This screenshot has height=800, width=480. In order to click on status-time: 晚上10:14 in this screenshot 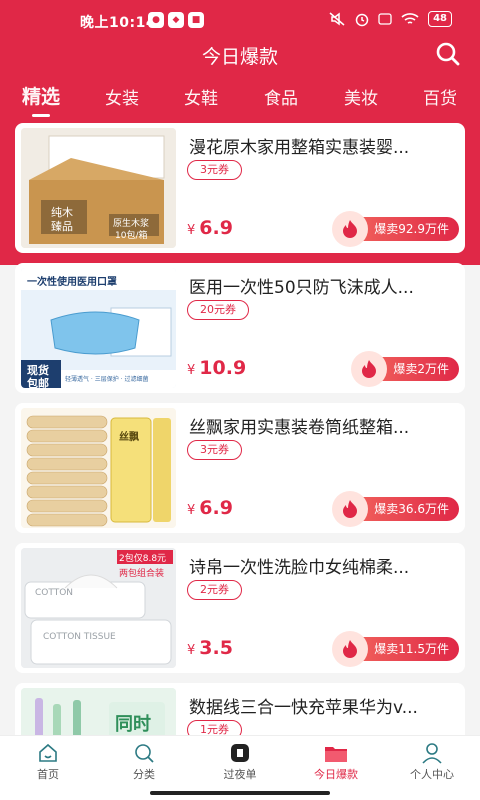, I will do `click(118, 23)`.